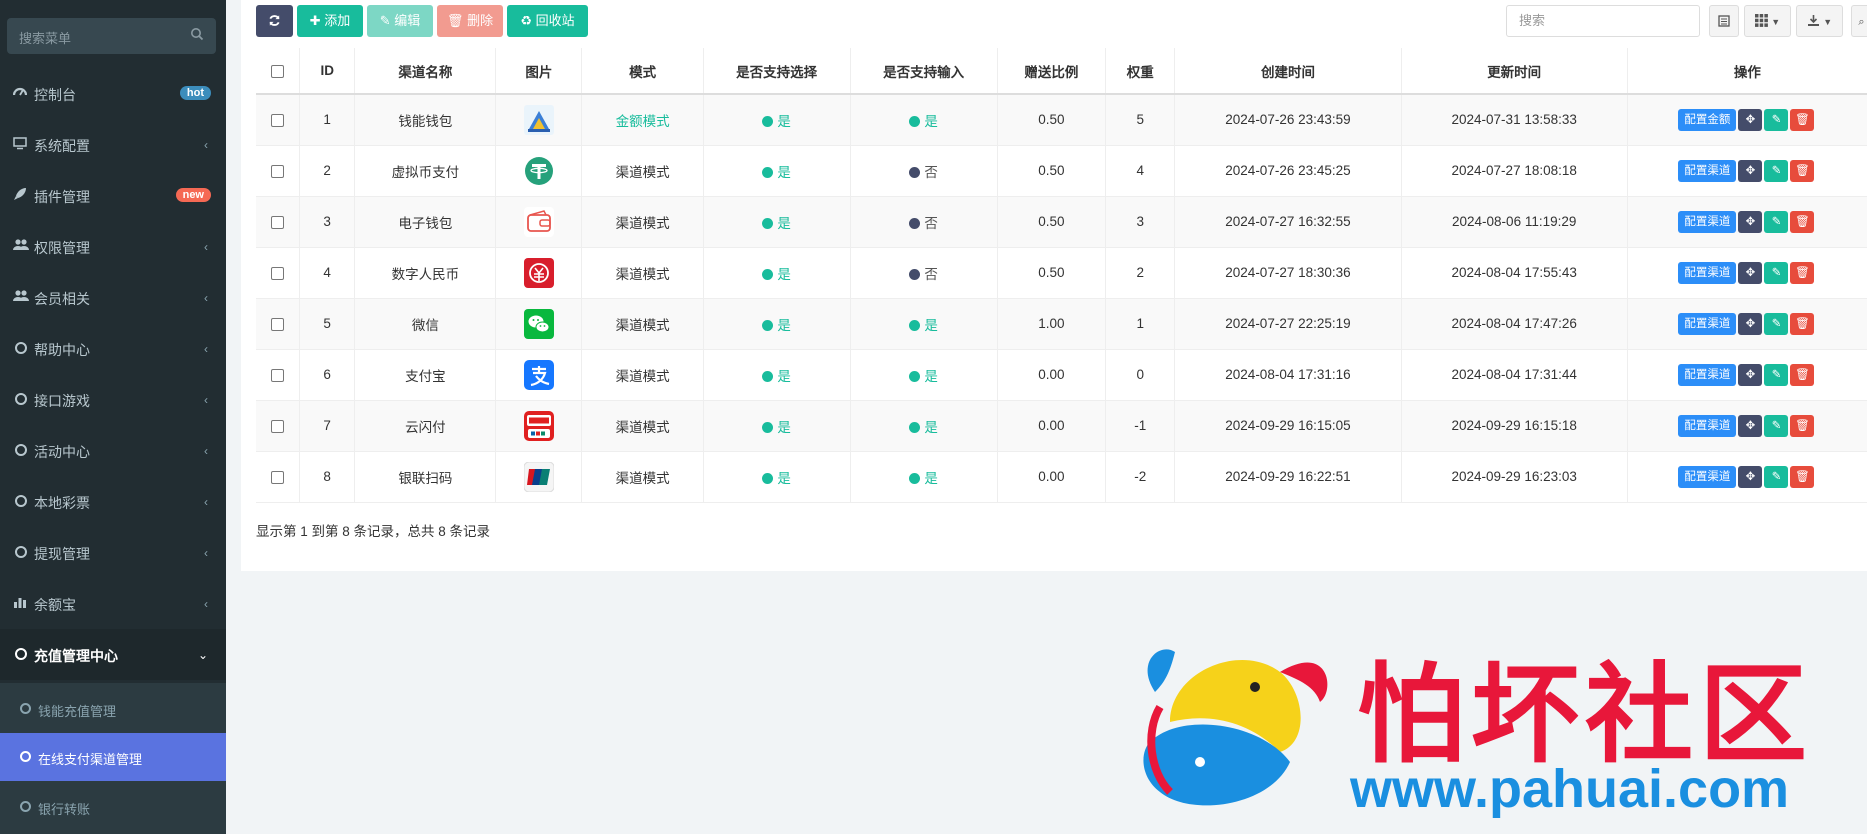 This screenshot has width=1867, height=834. I want to click on qianneng-logo, so click(538, 119).